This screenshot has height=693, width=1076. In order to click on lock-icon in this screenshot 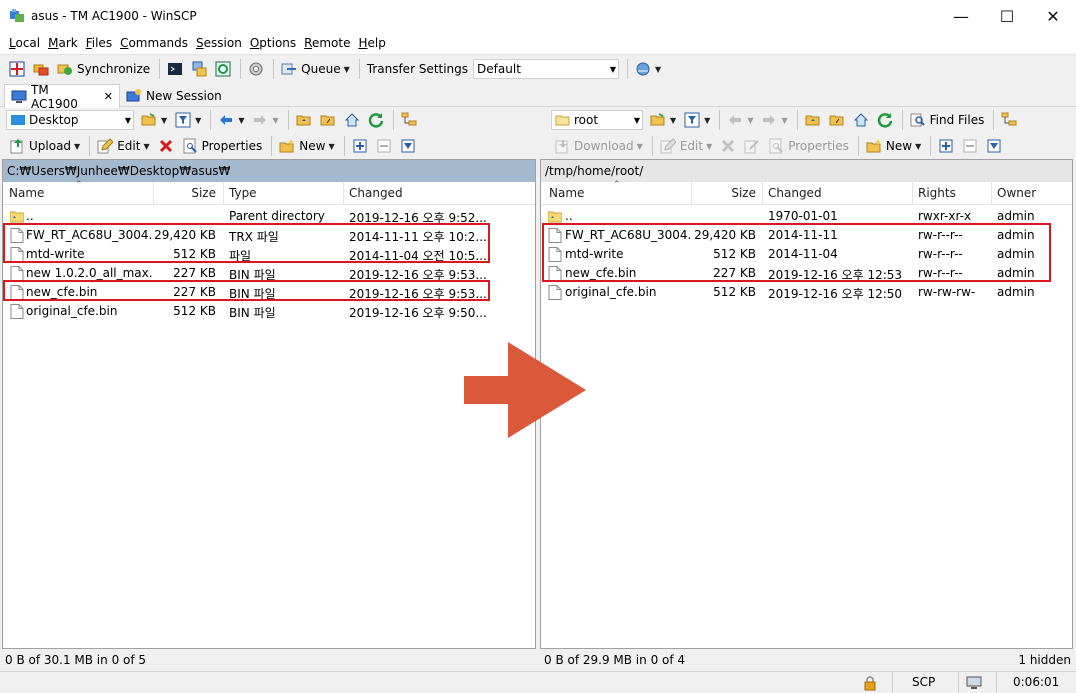, I will do `click(870, 683)`.